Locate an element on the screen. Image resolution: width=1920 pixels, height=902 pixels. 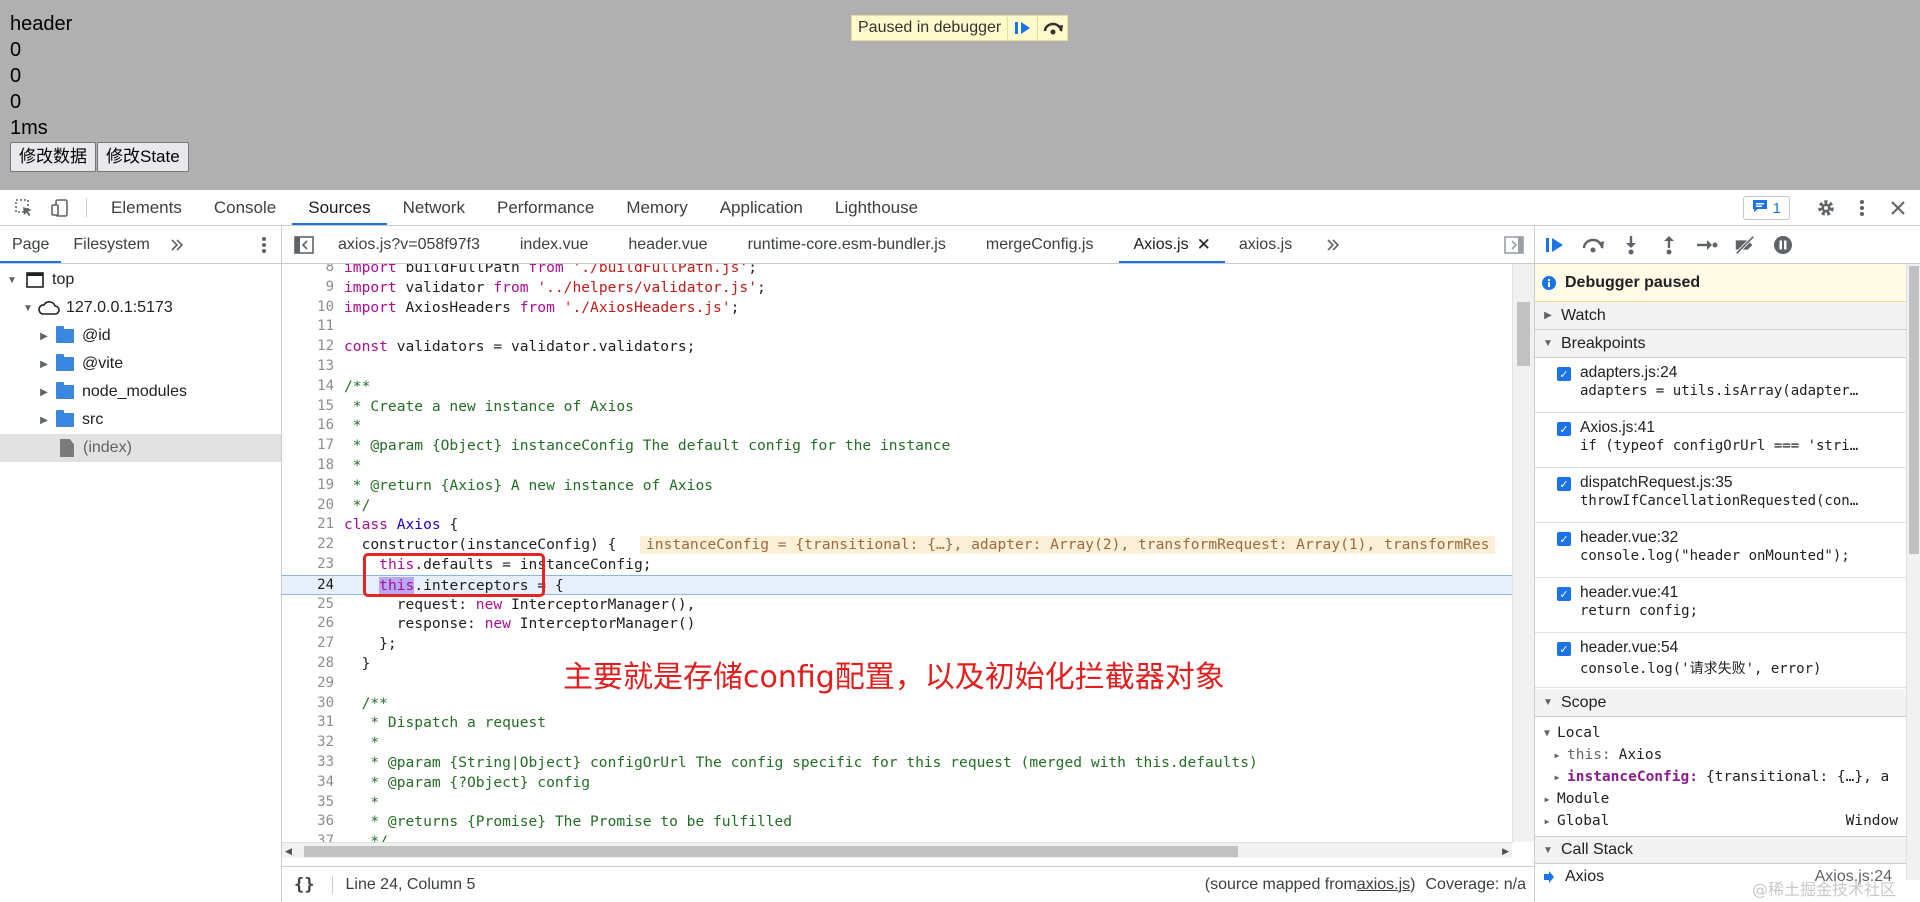
line-number: 22 is located at coordinates (308, 545).